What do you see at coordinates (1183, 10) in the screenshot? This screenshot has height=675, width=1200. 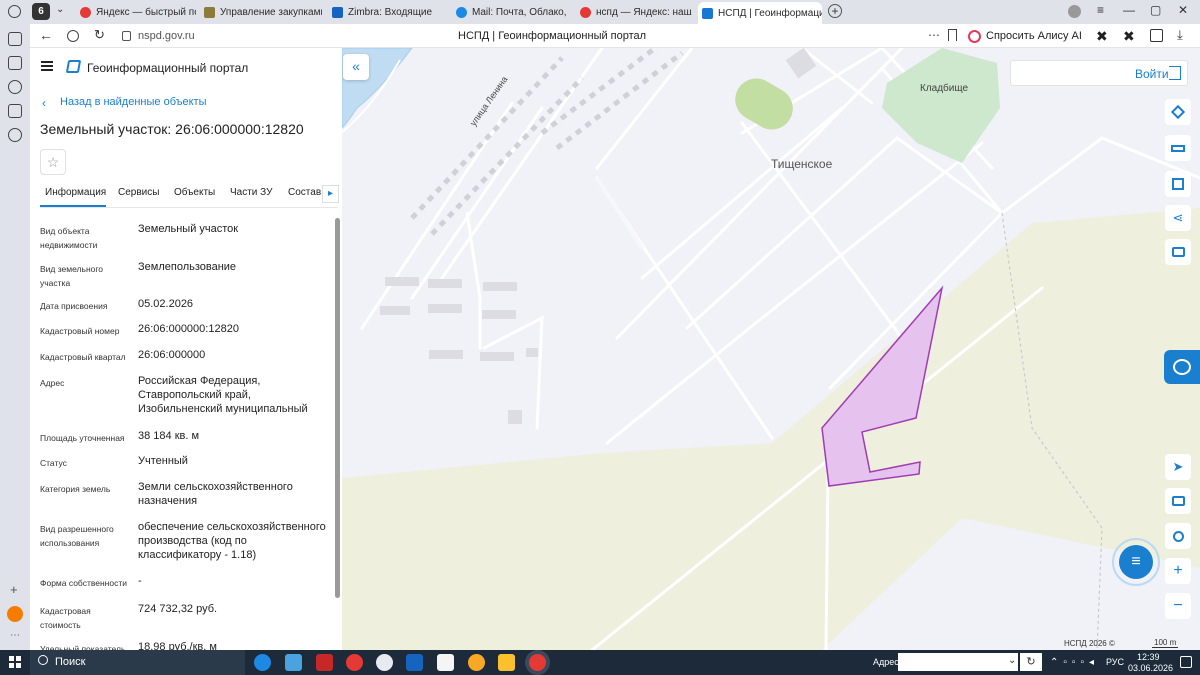 I see `close-window-icon: ✕` at bounding box center [1183, 10].